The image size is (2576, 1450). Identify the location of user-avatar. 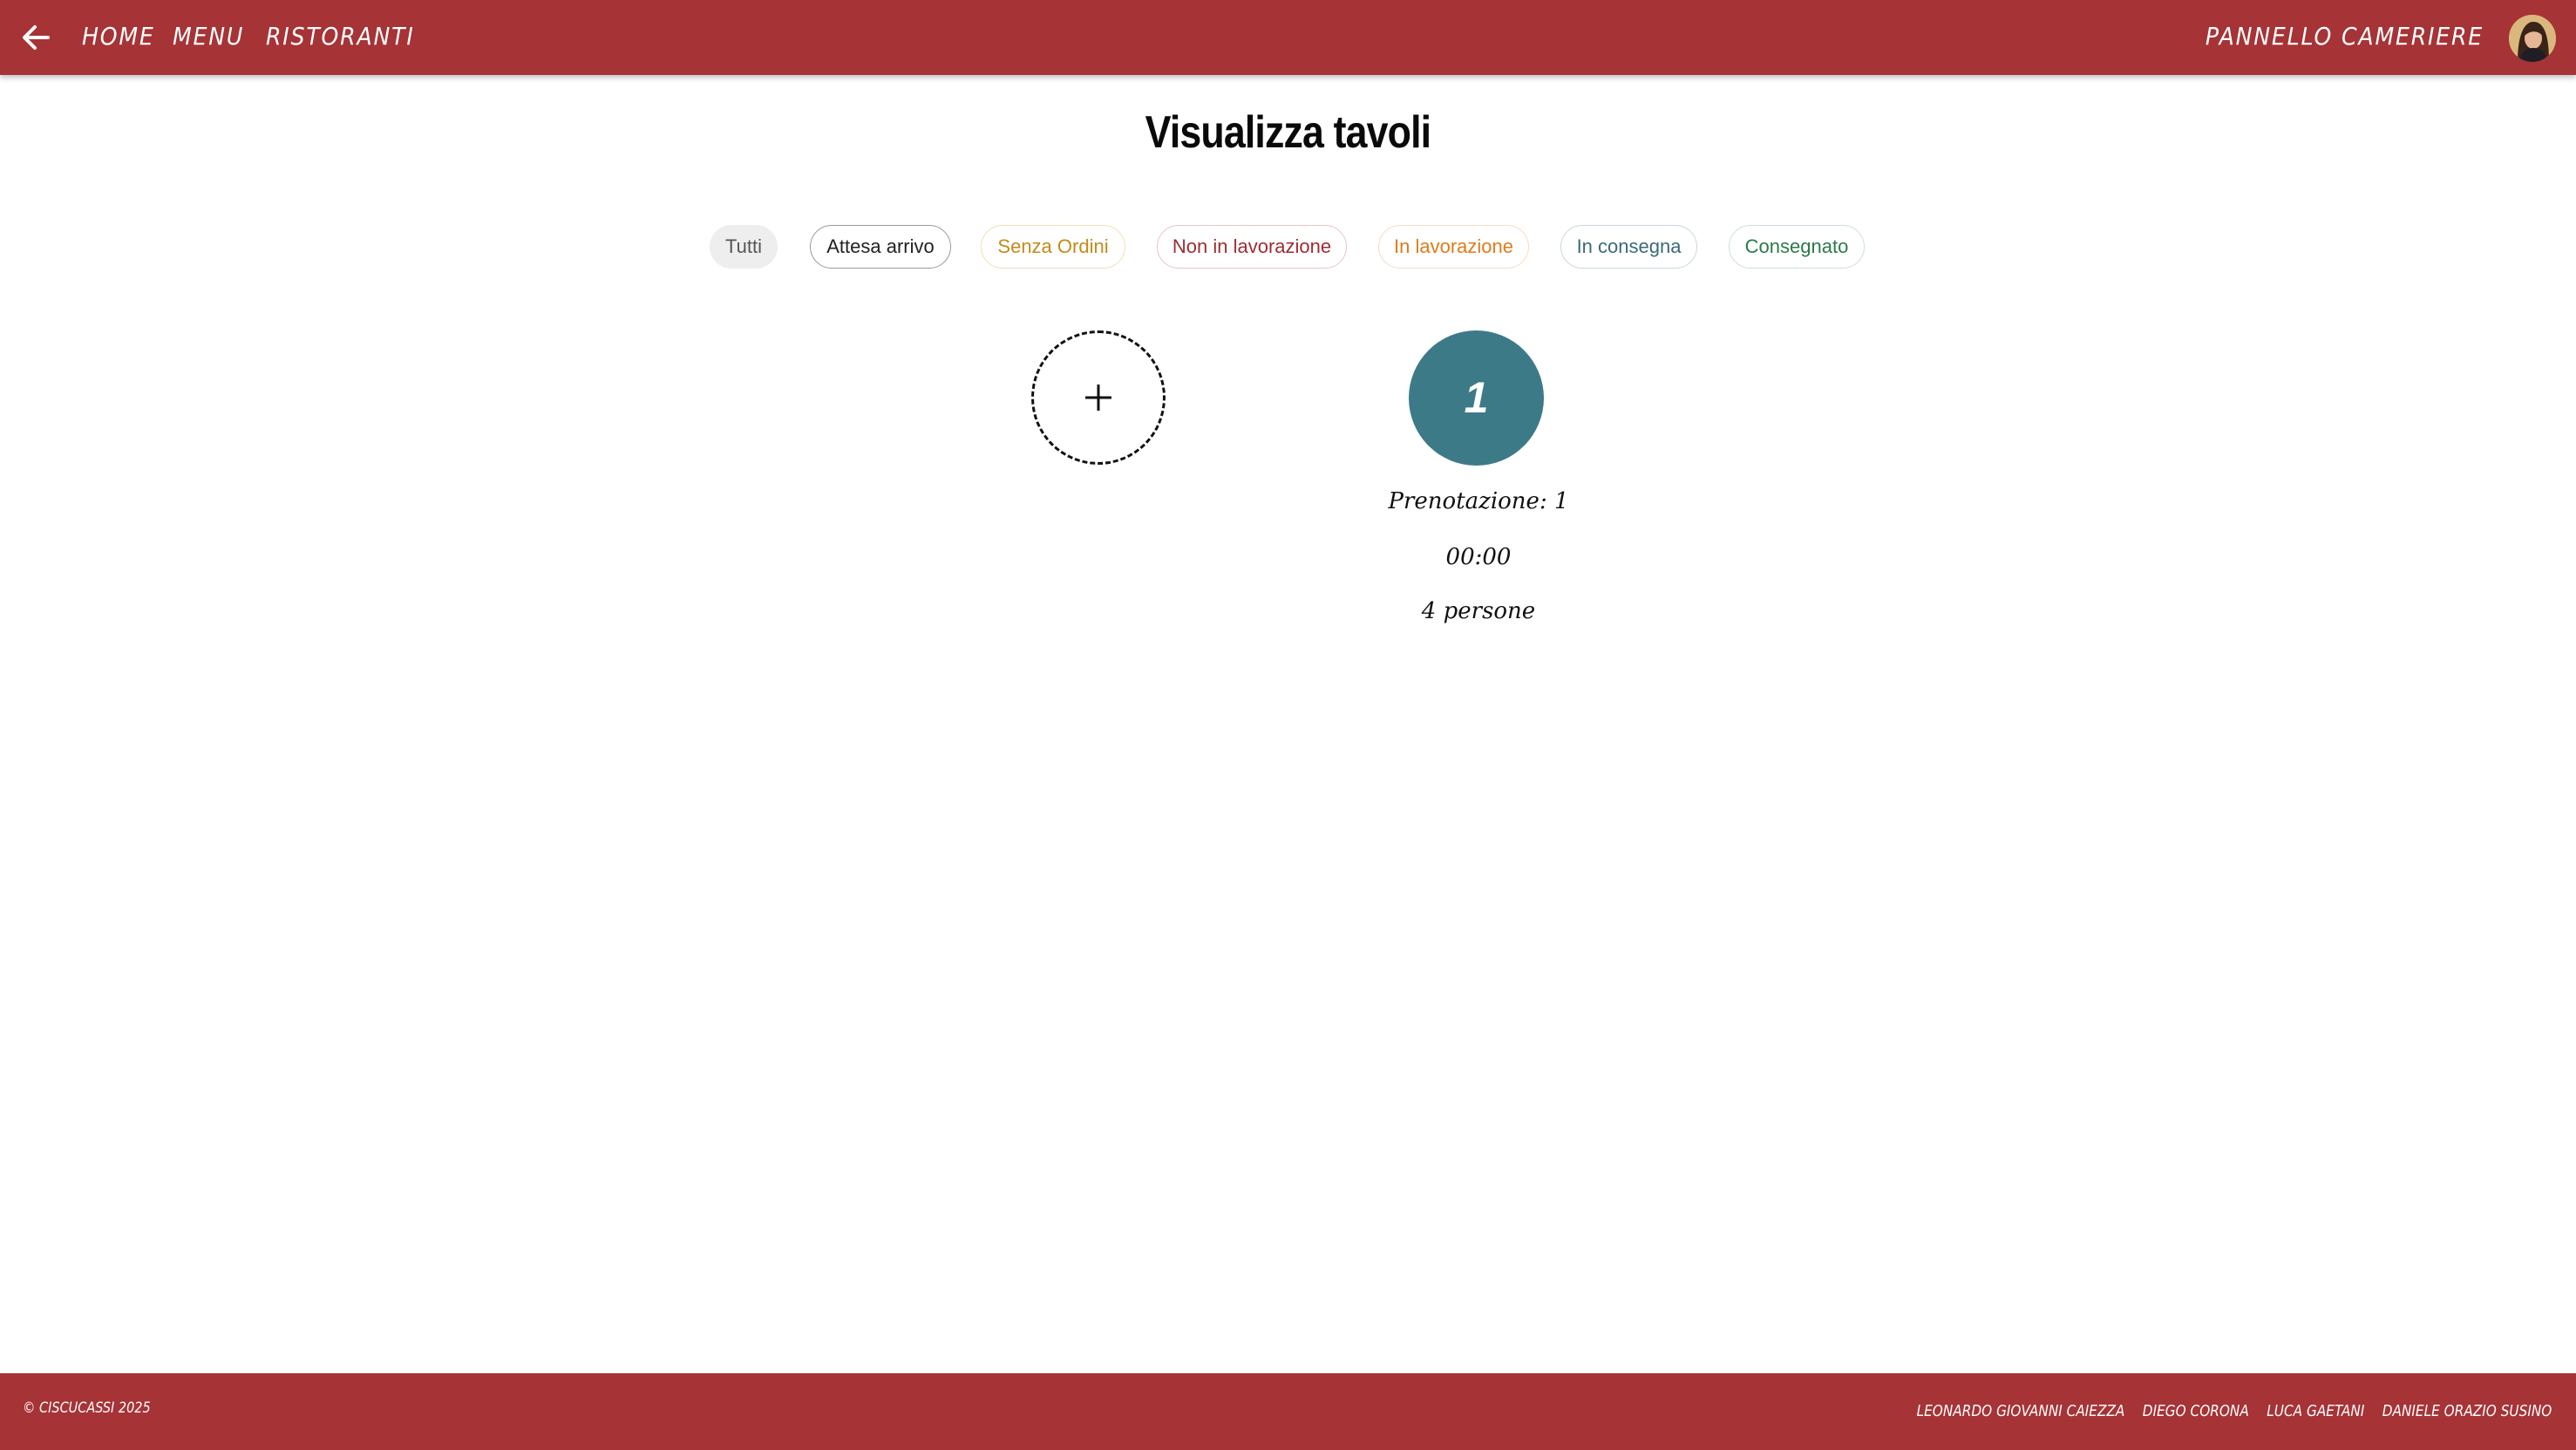
(2532, 38).